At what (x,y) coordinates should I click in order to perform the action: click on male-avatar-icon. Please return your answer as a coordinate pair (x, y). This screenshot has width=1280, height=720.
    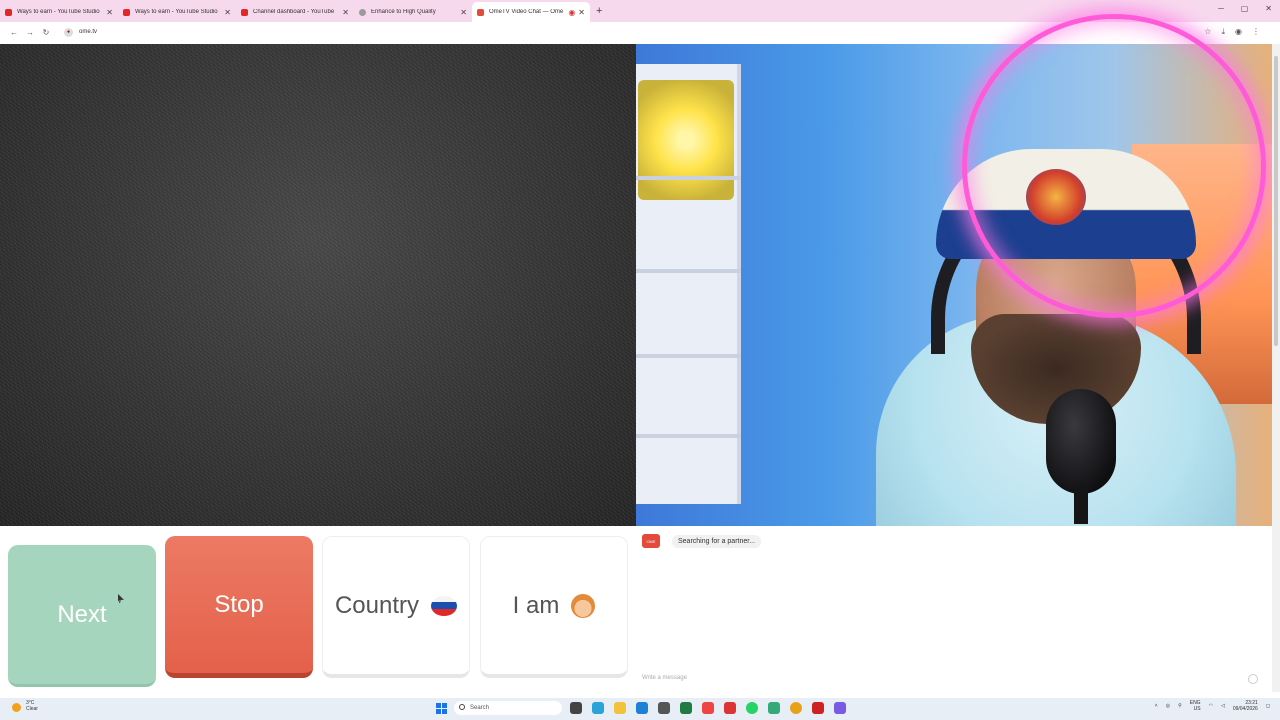
    Looking at the image, I should click on (583, 605).